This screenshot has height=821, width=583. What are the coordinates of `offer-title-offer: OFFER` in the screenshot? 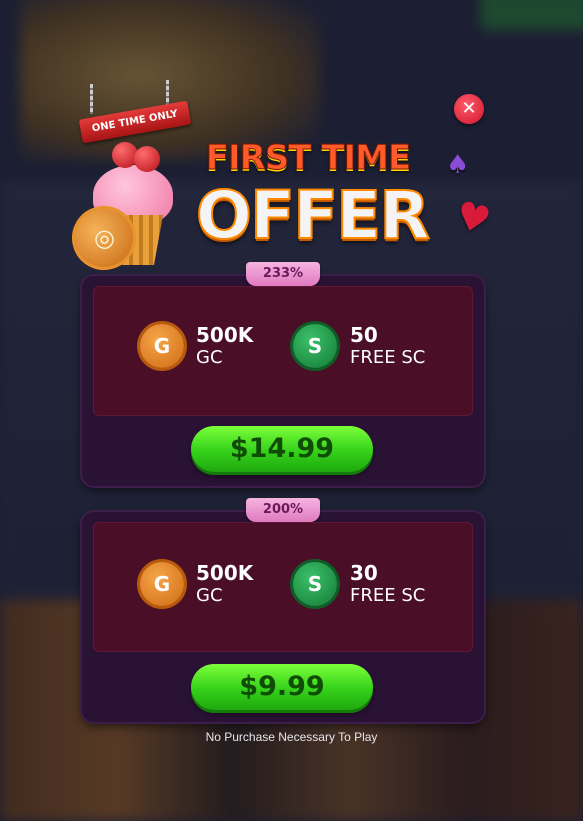 It's located at (313, 215).